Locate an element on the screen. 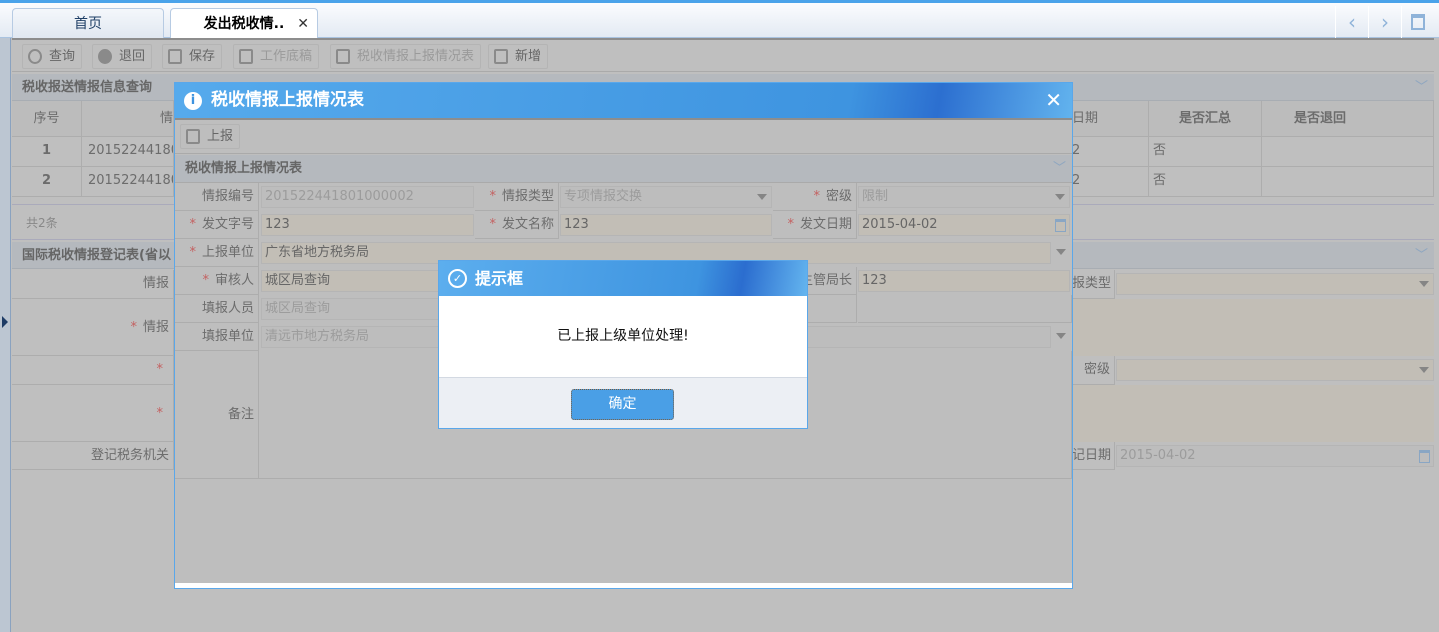  report-status-button: 税收情报上报情况表 is located at coordinates (406, 56).